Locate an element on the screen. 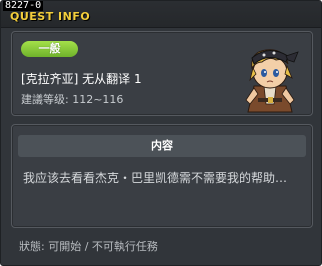 Image resolution: width=322 pixels, height=266 pixels. quest-name: [克拉齐亚] 无从翻译 1 is located at coordinates (81, 79).